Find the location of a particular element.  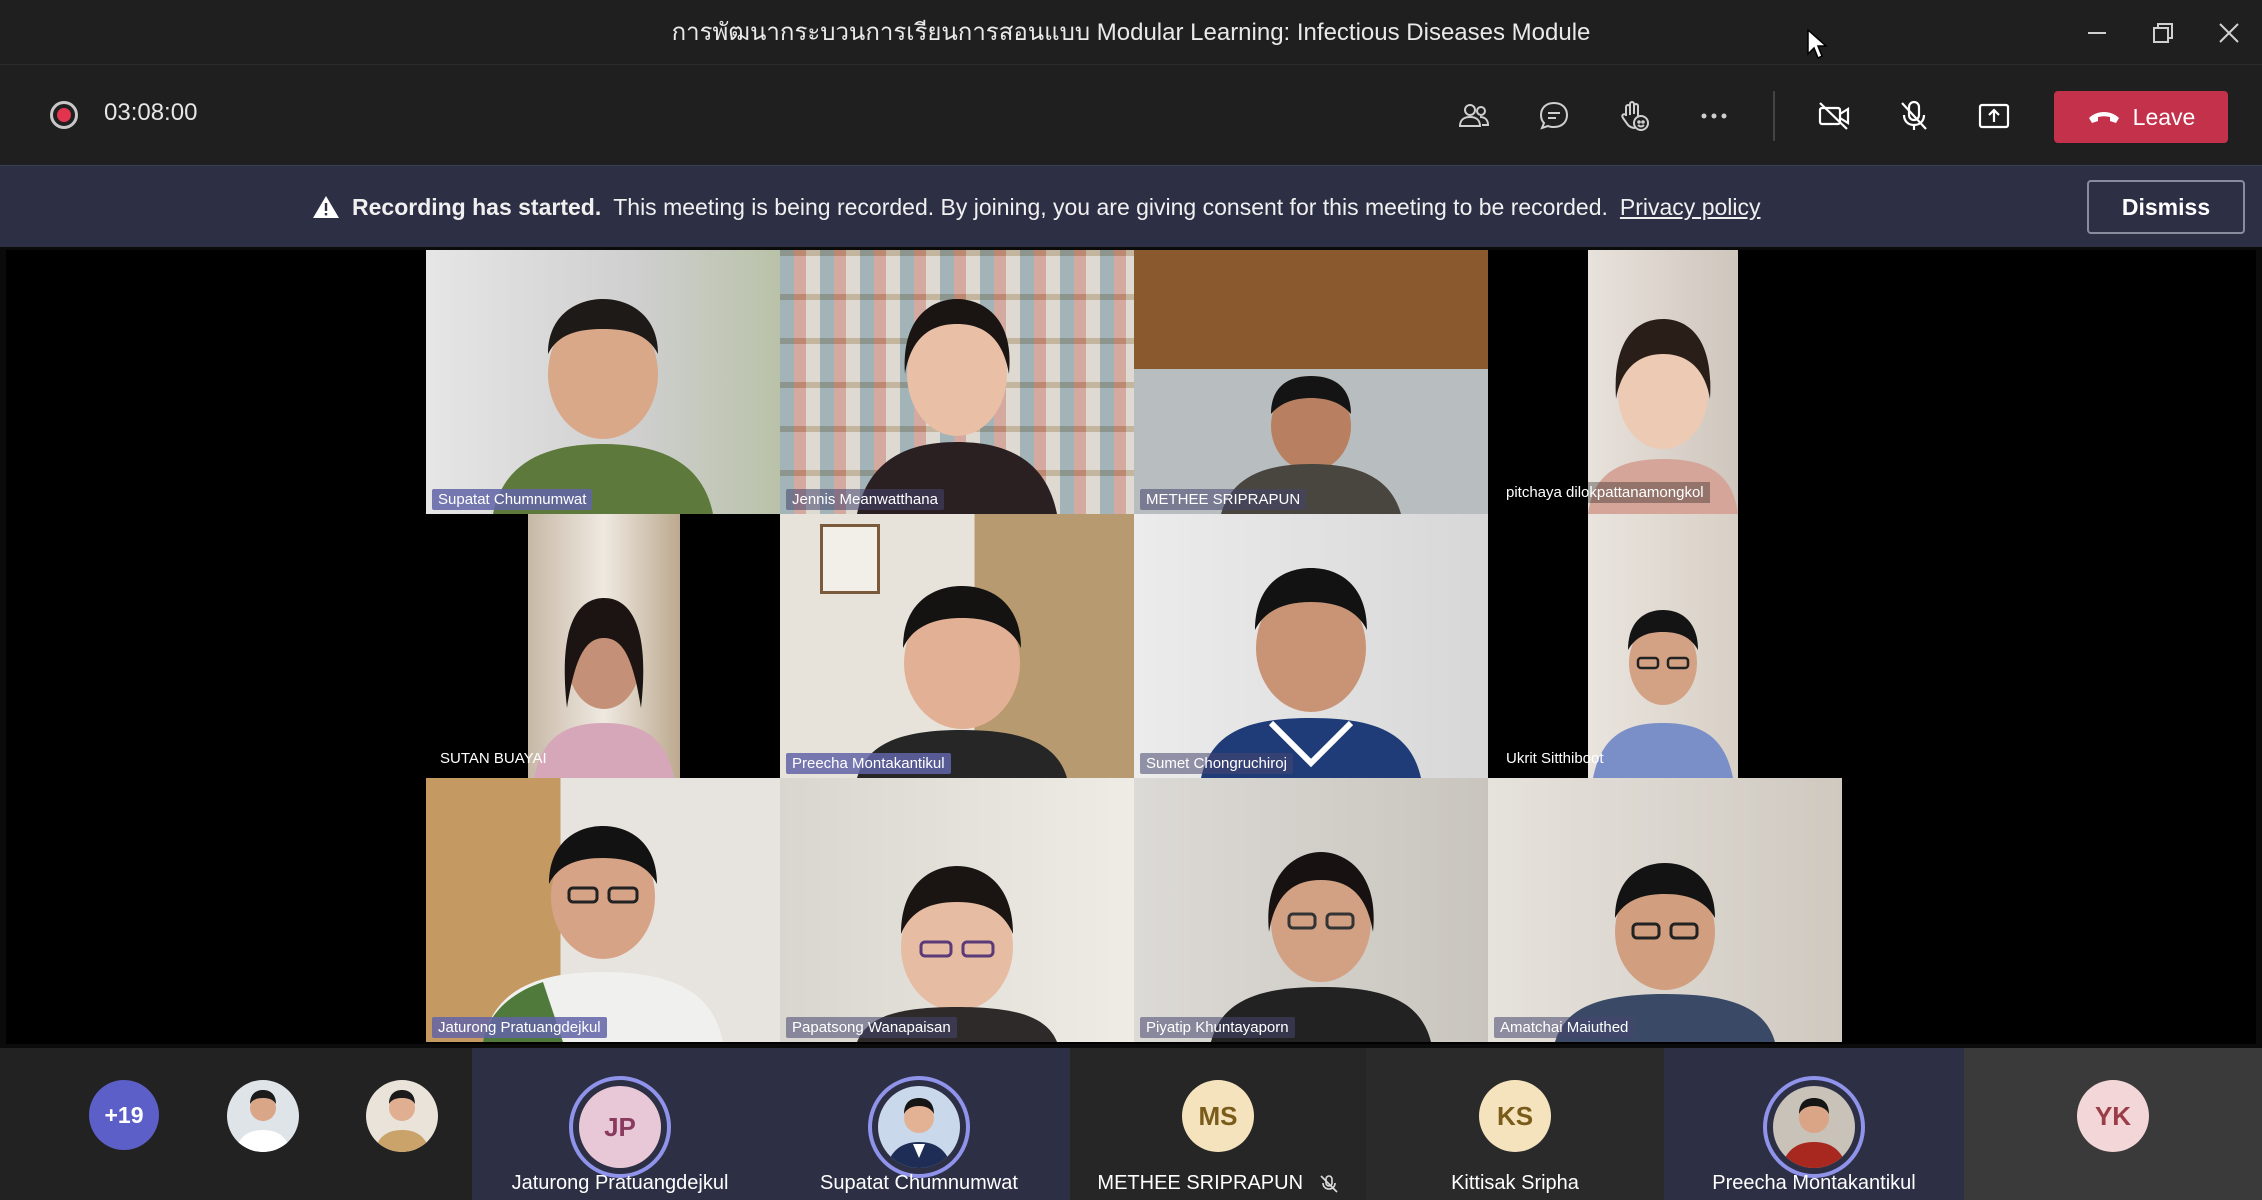

chat-icon is located at coordinates (1554, 115).